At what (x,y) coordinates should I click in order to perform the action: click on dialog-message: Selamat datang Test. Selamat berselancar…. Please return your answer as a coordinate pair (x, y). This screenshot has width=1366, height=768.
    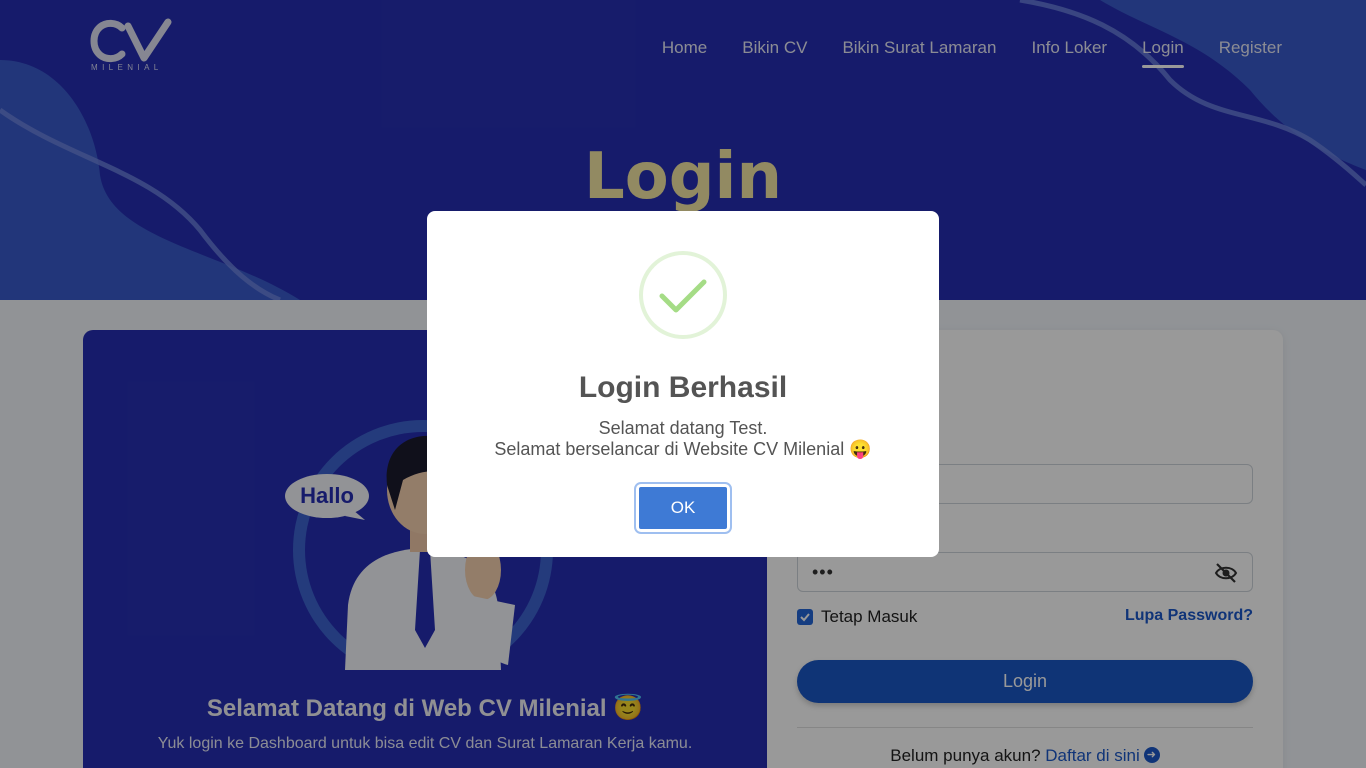
    Looking at the image, I should click on (683, 439).